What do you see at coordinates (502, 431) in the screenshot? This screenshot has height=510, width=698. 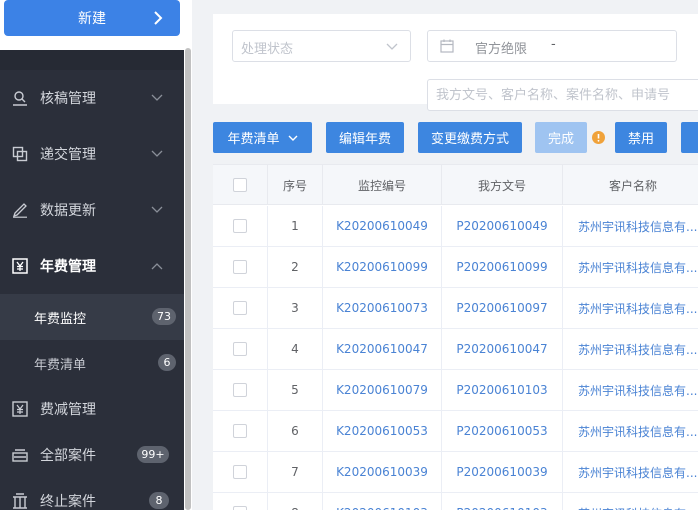 I see `row-our-no-link: P20200610053` at bounding box center [502, 431].